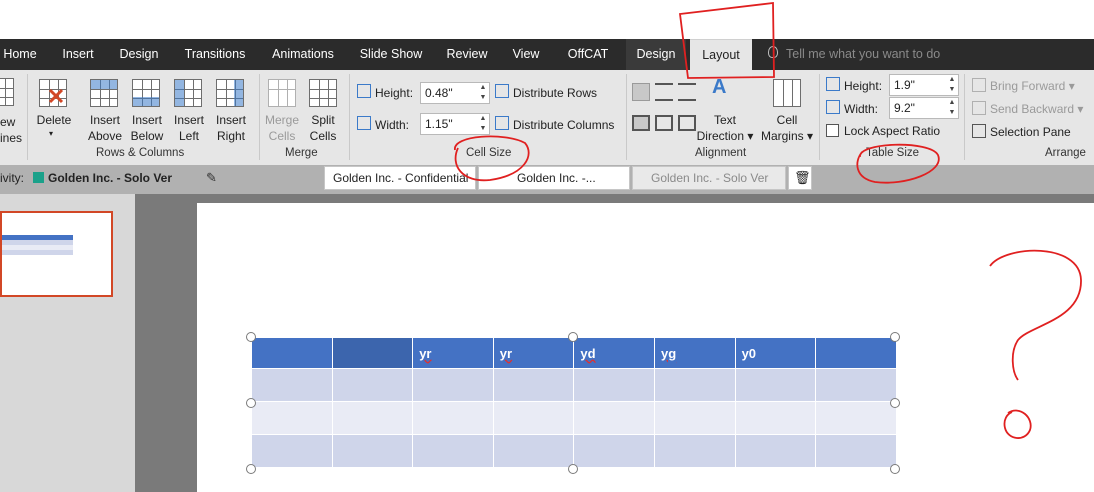 The image size is (1094, 492). What do you see at coordinates (1017, 424) in the screenshot?
I see `annotation-question-dot` at bounding box center [1017, 424].